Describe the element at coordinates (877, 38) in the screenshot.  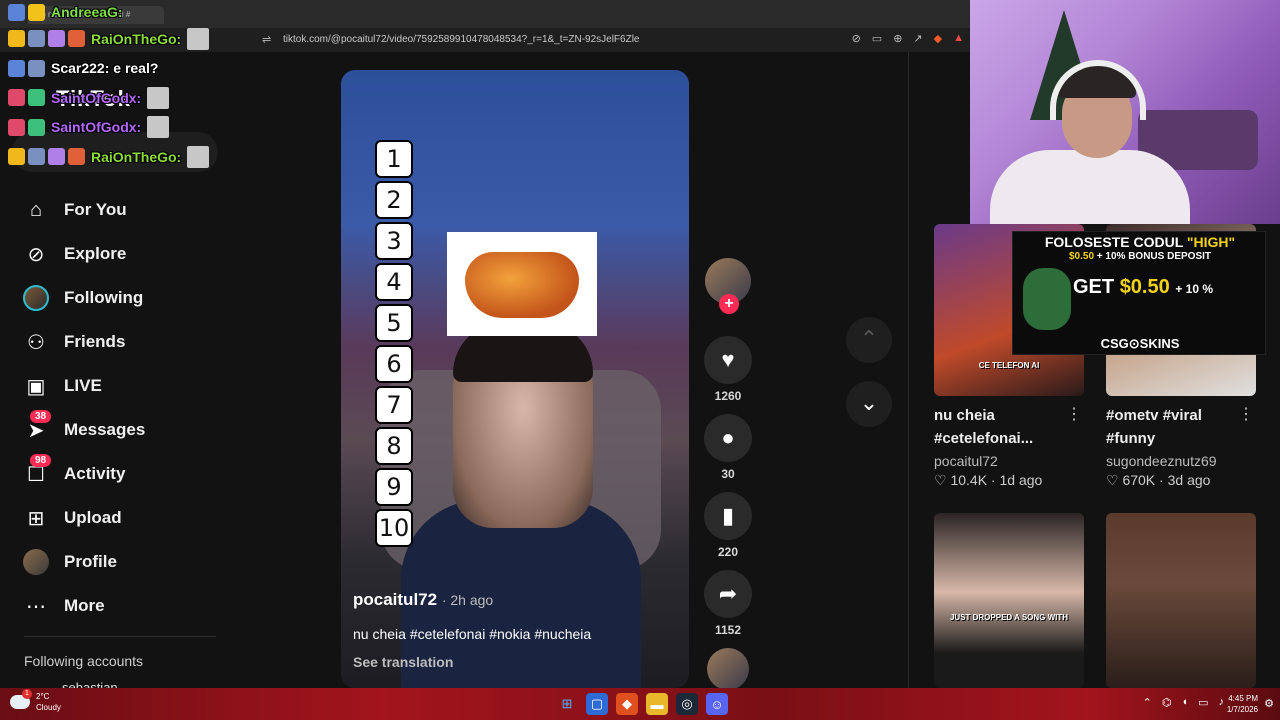
I see `screen-icon: ▭` at that location.